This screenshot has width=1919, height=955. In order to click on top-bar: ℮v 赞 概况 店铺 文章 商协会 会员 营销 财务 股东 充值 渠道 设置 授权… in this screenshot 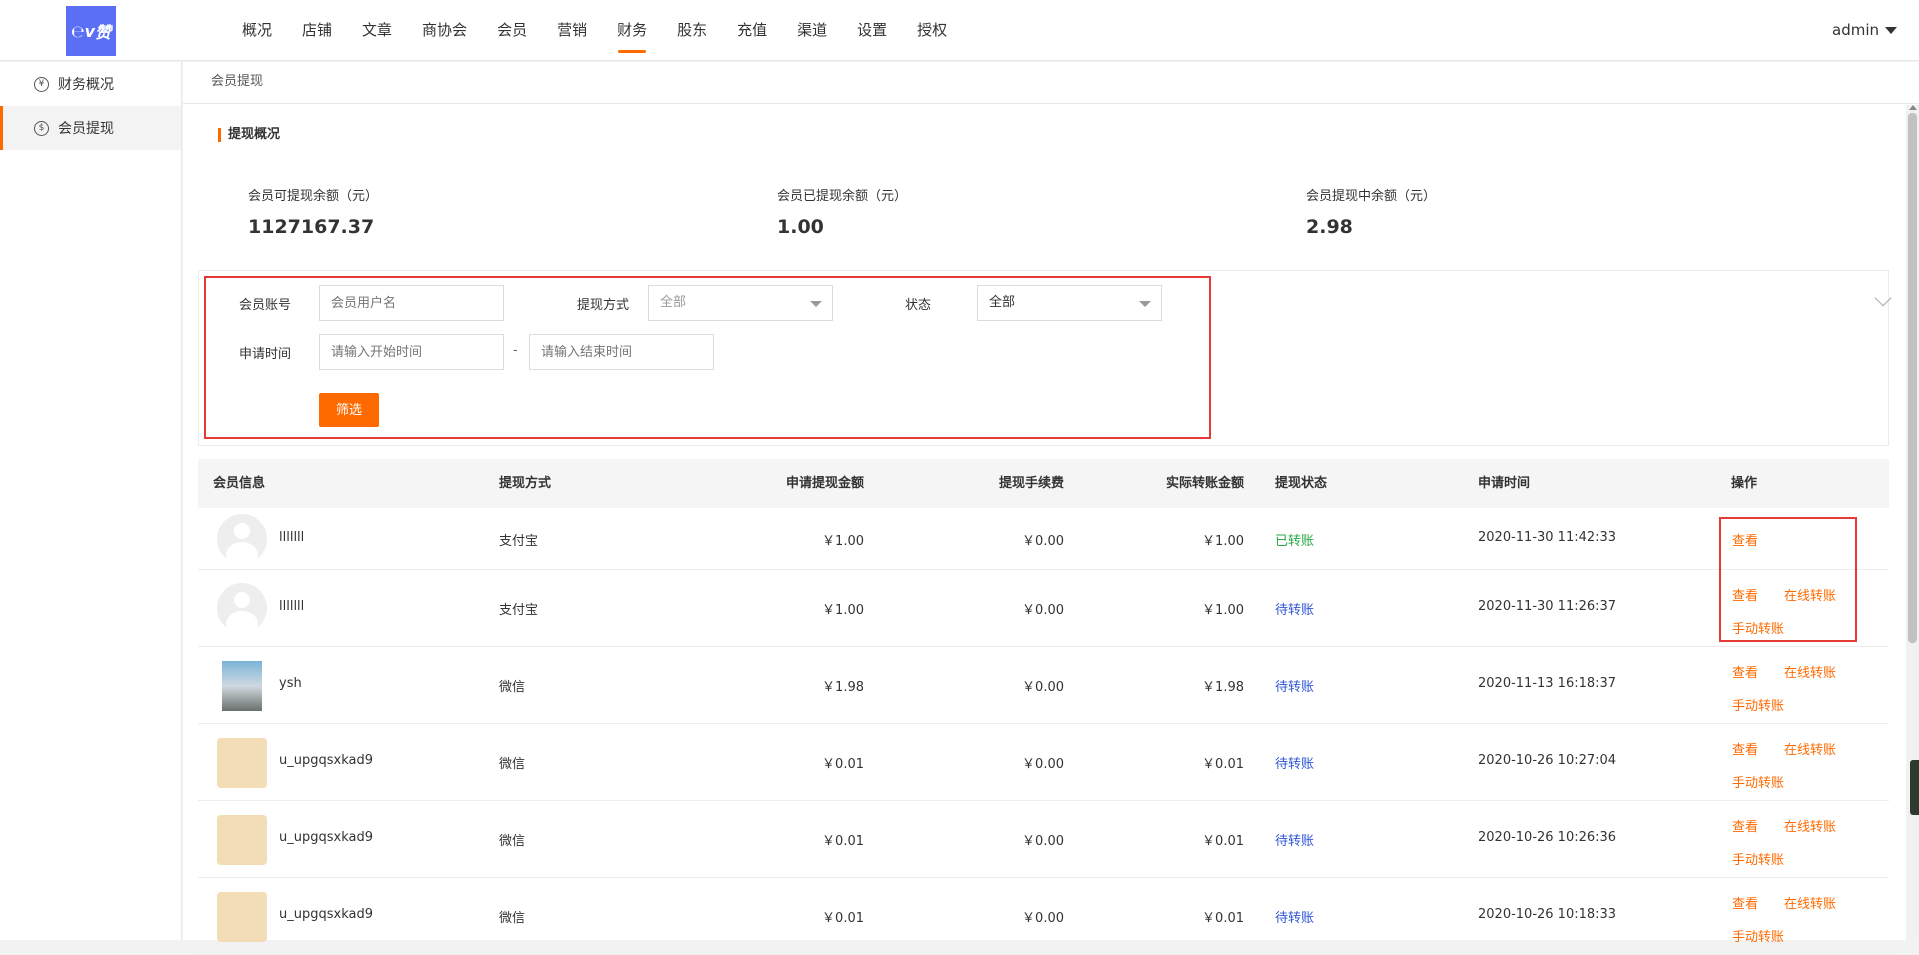, I will do `click(959, 30)`.